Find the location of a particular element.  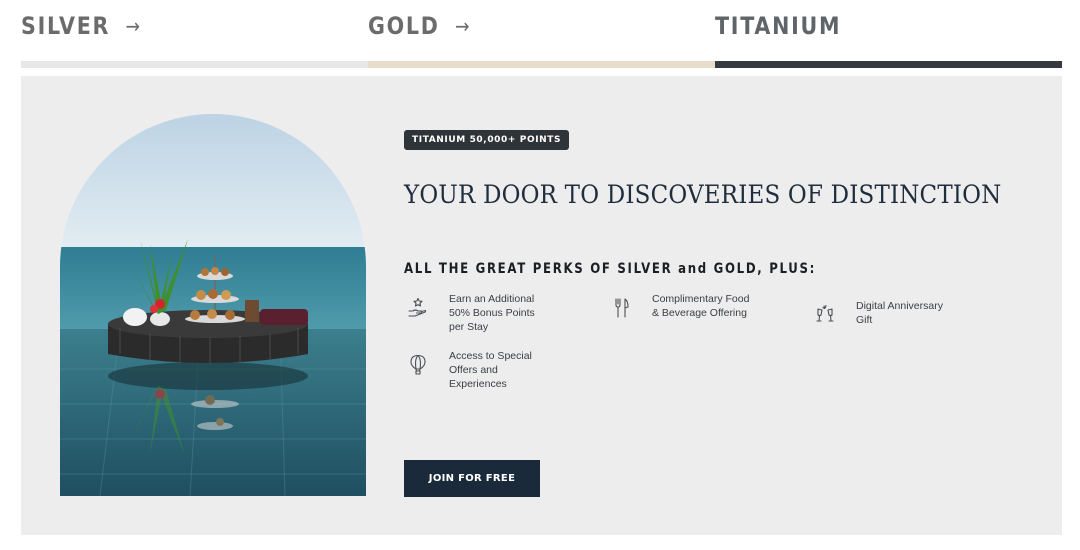

perk-item: Digital Anniversary Gift is located at coordinates (884, 313).